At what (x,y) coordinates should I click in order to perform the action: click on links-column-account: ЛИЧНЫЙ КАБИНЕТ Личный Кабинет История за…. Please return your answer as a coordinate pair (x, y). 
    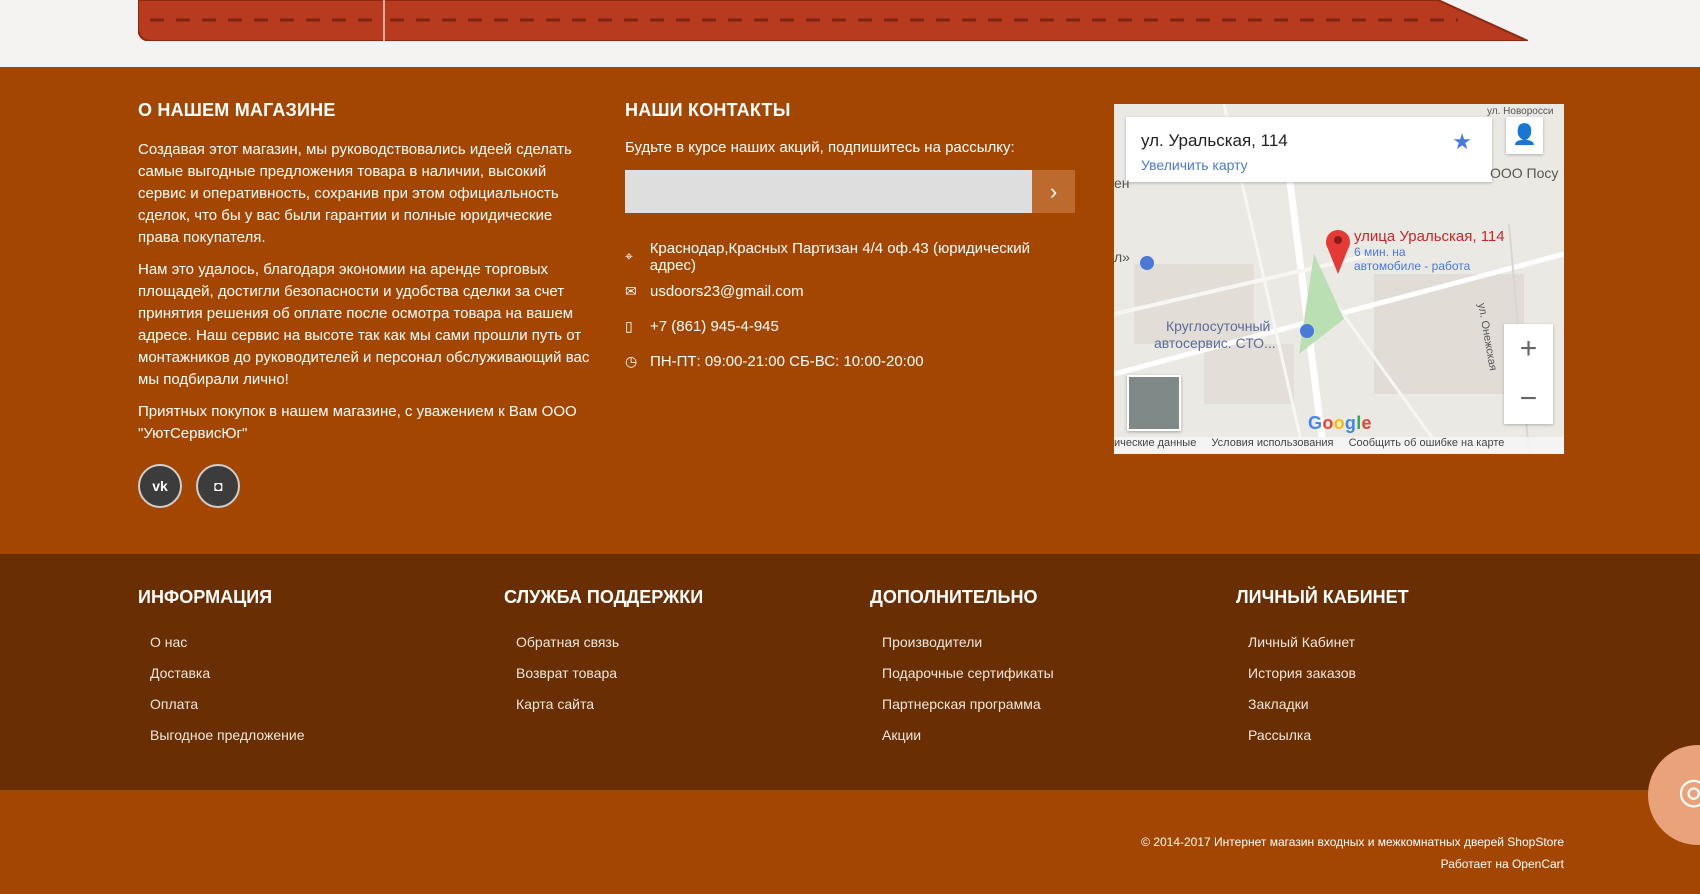
    Looking at the image, I should click on (1406, 669).